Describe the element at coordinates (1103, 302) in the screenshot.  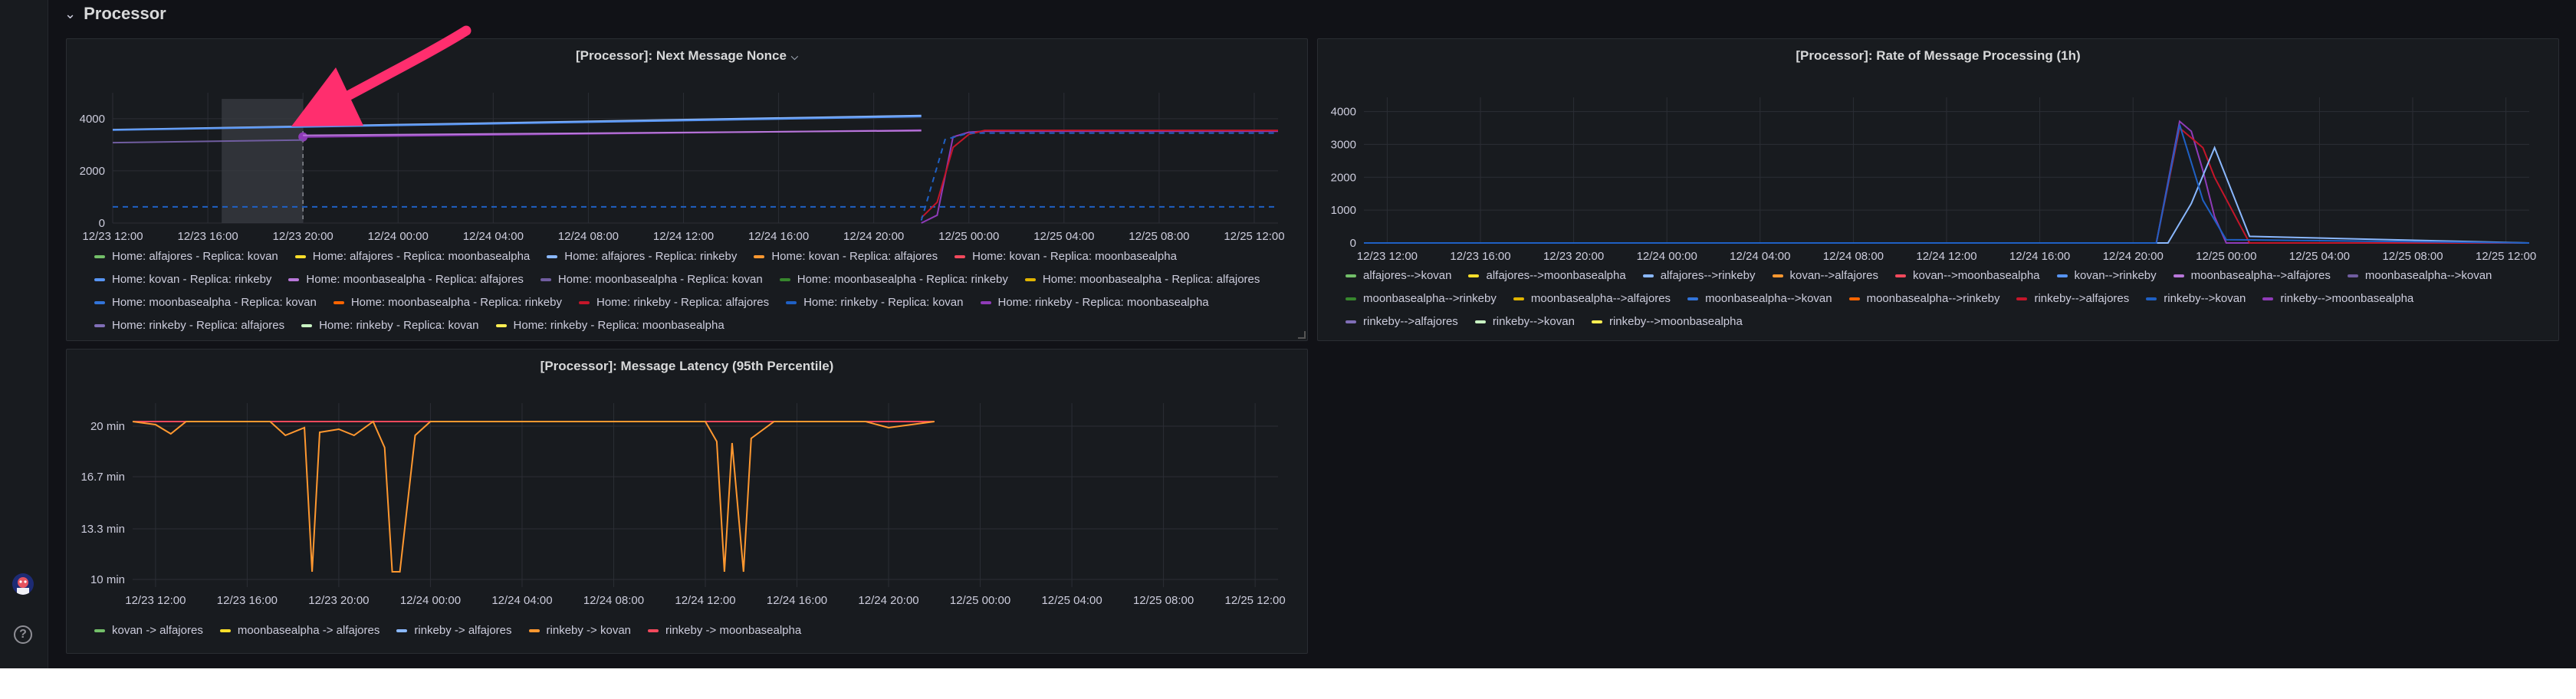
I see `legend-label: Home: rinkeby - Replica: moonbasealpha` at that location.